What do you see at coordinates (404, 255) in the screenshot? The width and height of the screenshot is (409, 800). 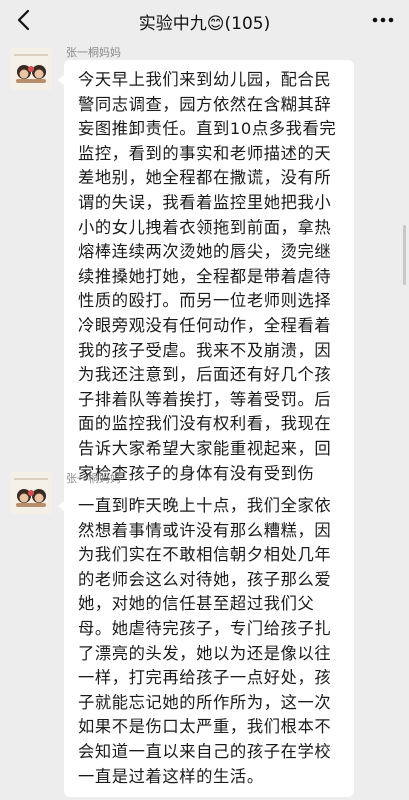 I see `scrollbar-thumb` at bounding box center [404, 255].